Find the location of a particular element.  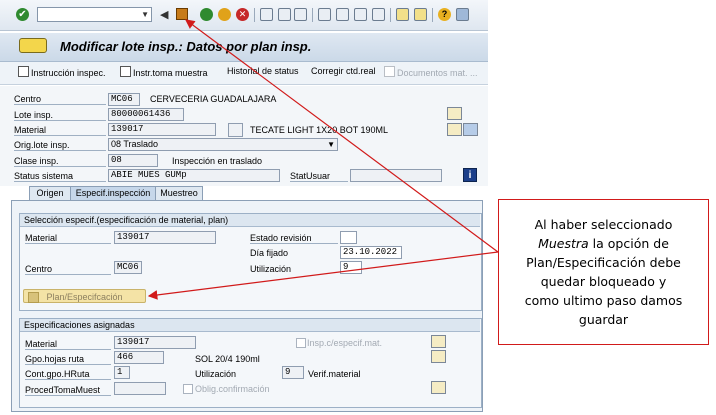

oblig-confirmacion-checkbox is located at coordinates (188, 389).